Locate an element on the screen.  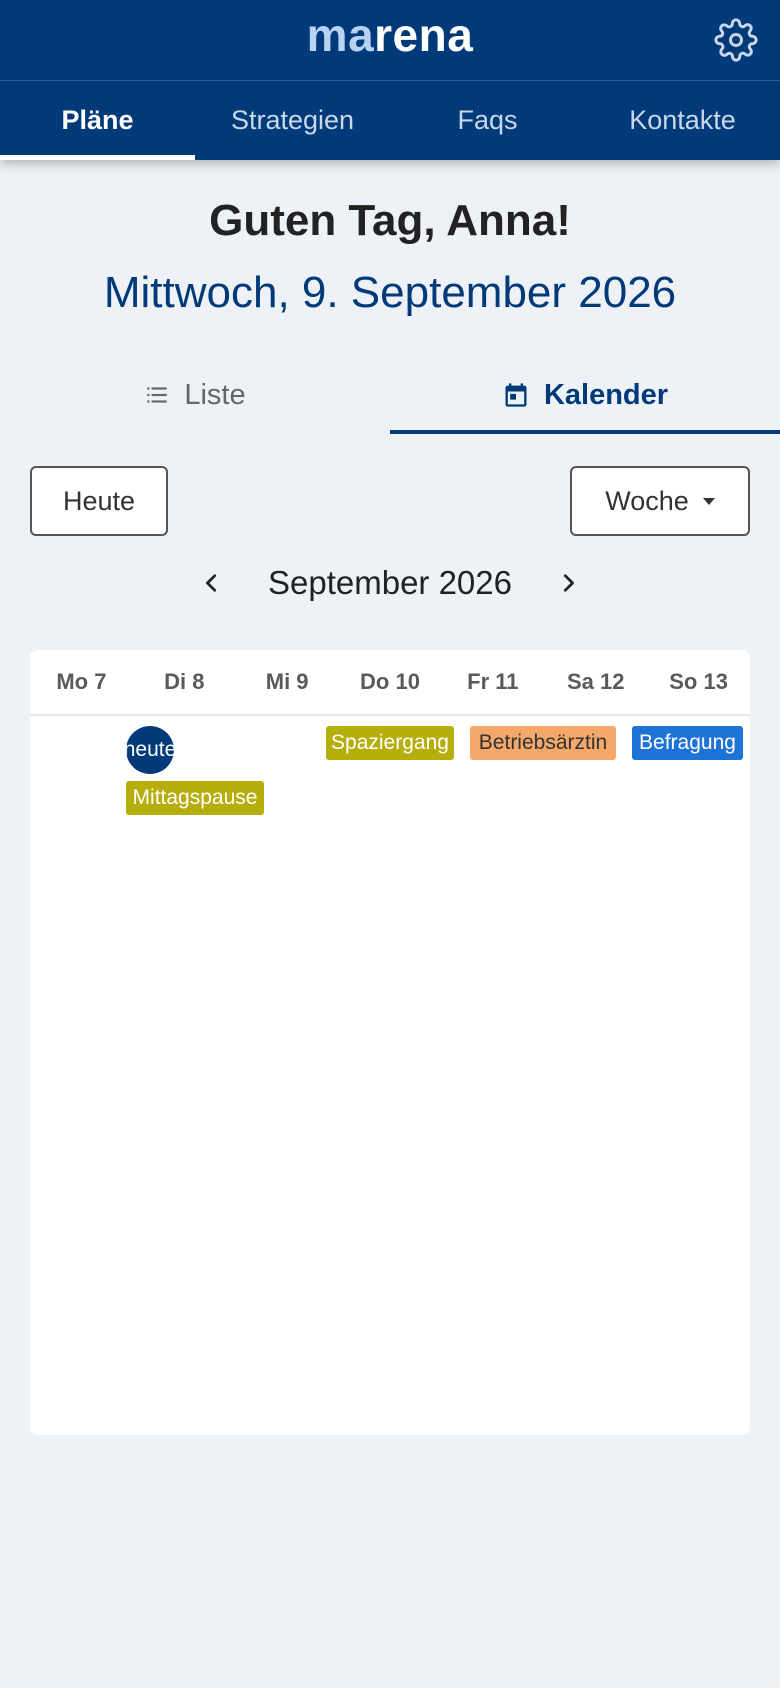
calendar-day-header: Mo 7 Di 8 Mi 9 Do 10 Fr 11 Sa 12 So 13 is located at coordinates (390, 683).